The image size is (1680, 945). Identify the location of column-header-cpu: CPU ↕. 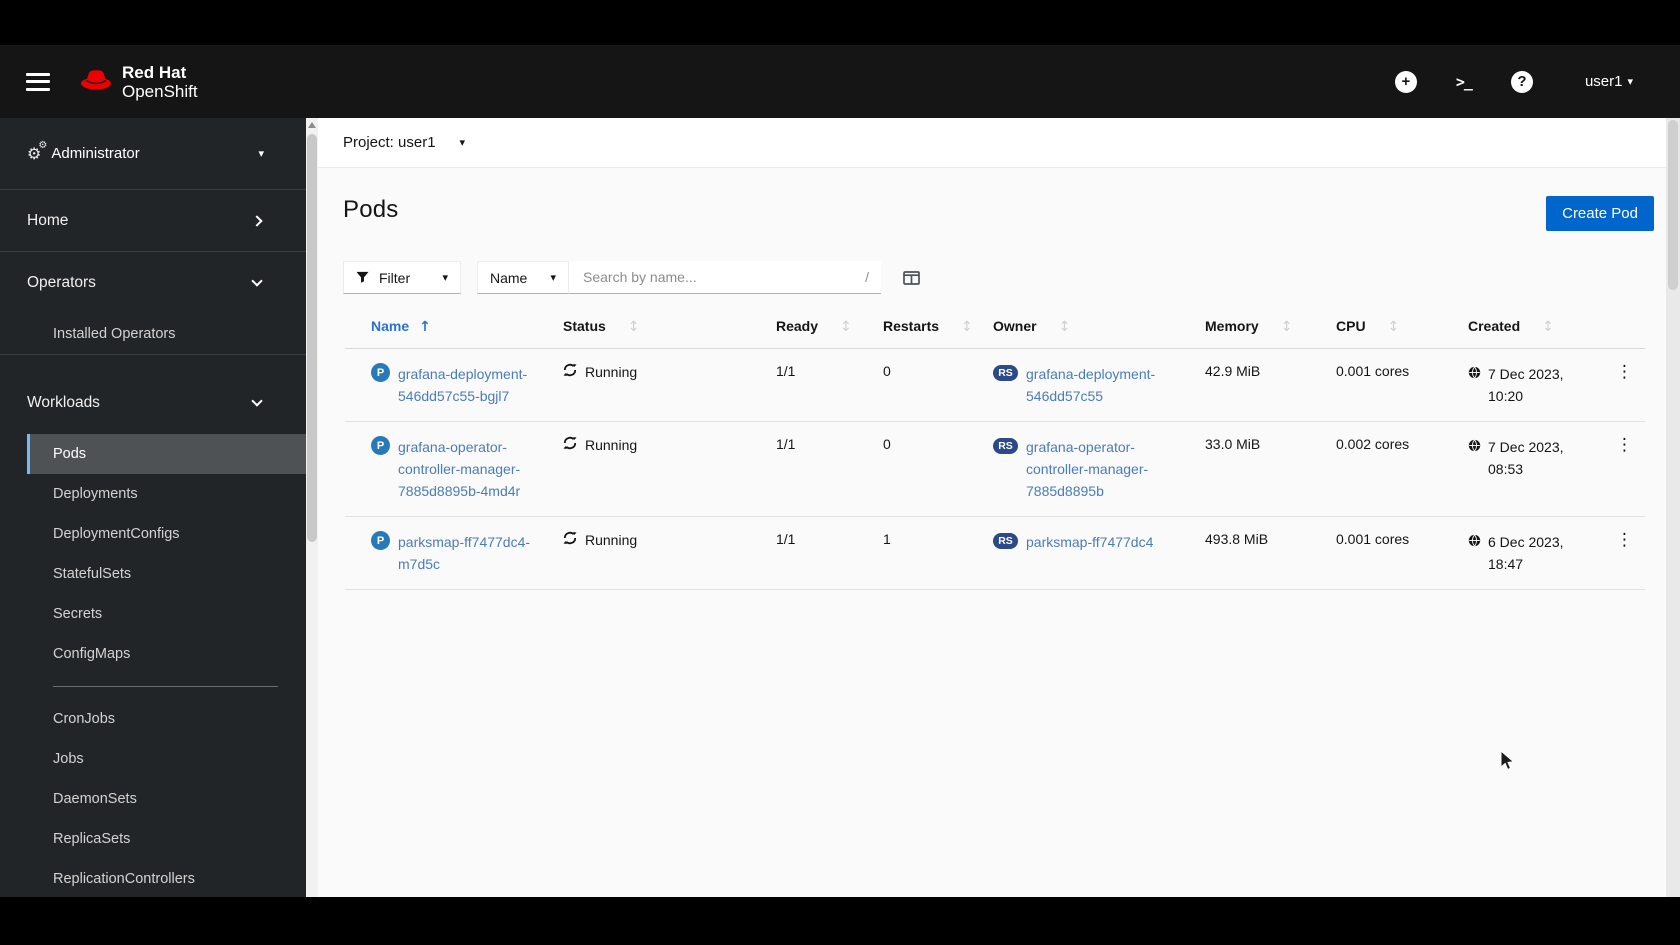
(1402, 333).